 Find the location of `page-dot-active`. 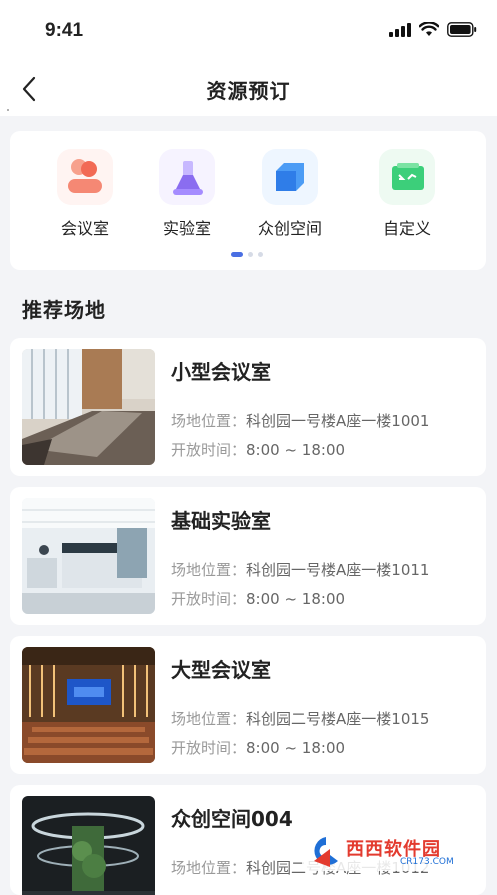

page-dot-active is located at coordinates (237, 254).